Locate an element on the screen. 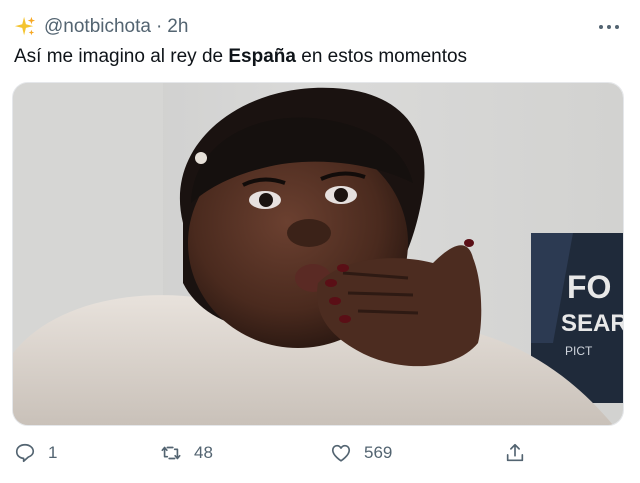 The height and width of the screenshot is (483, 640). reply-count: 1 is located at coordinates (53, 452).